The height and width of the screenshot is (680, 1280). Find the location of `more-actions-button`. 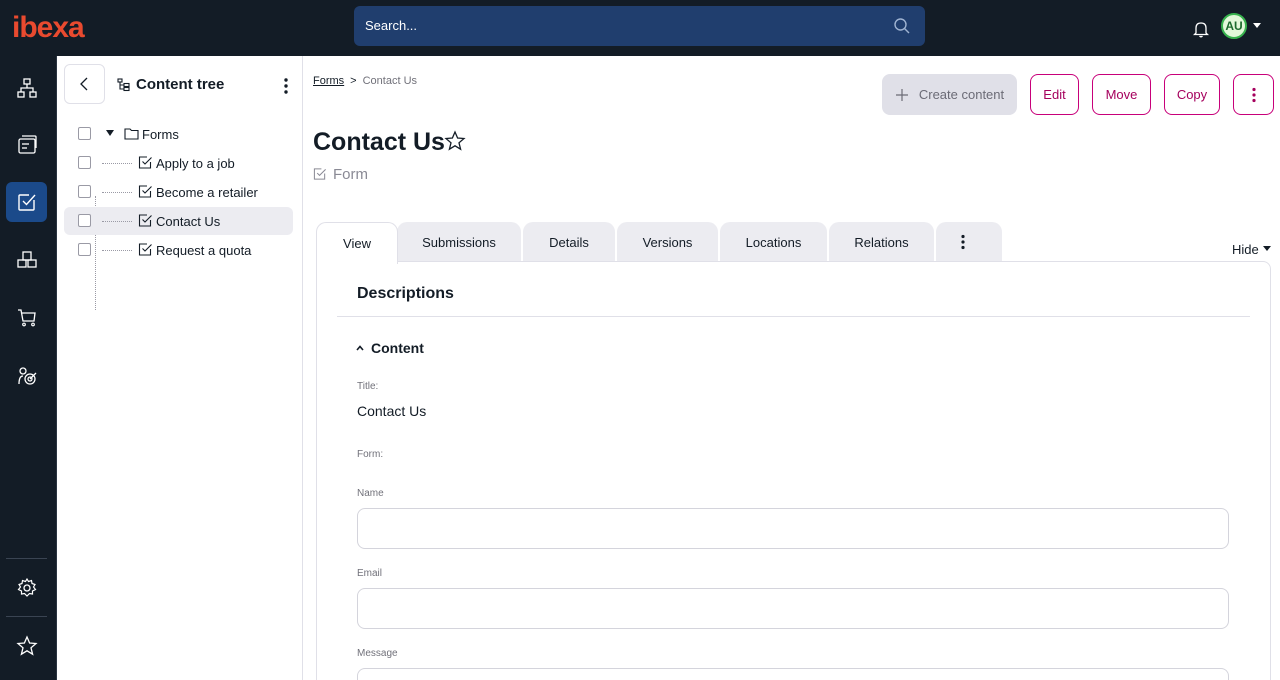

more-actions-button is located at coordinates (1253, 94).